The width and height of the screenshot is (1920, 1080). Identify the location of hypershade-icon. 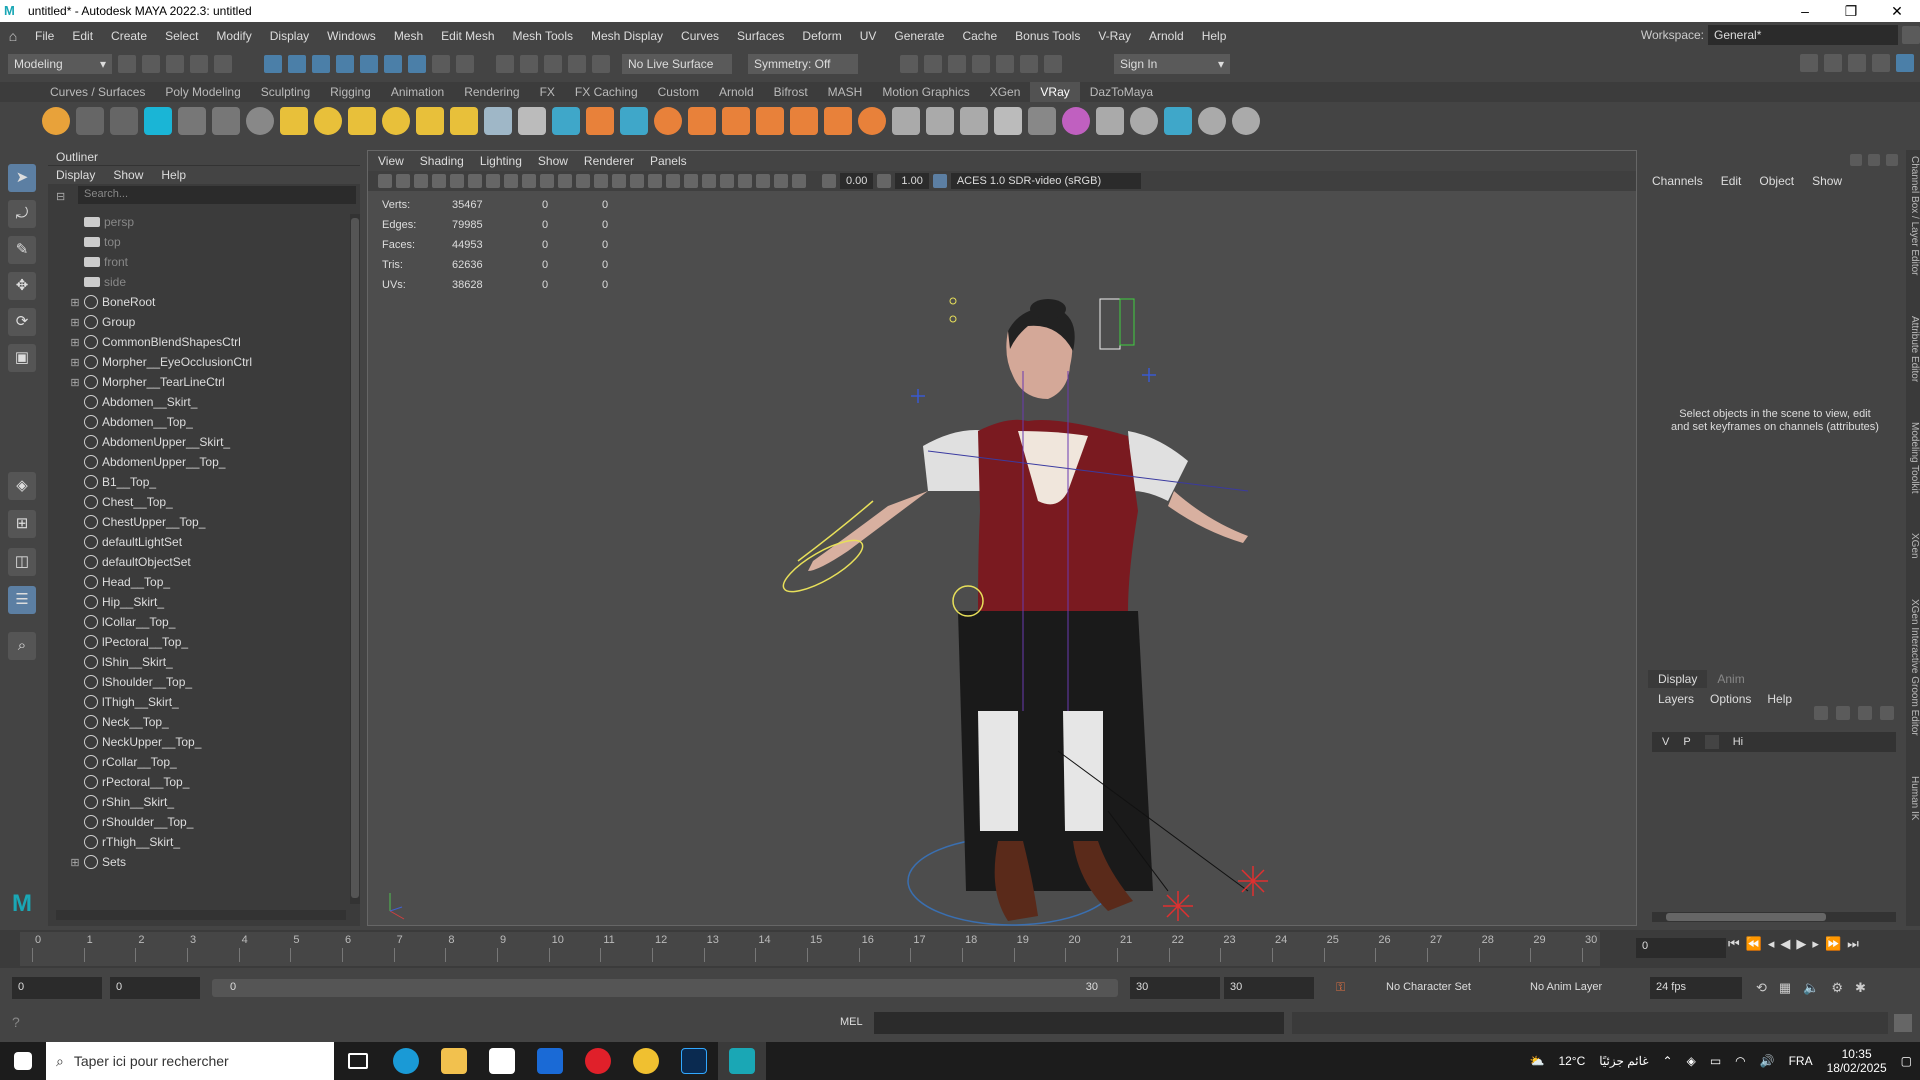
(601, 64).